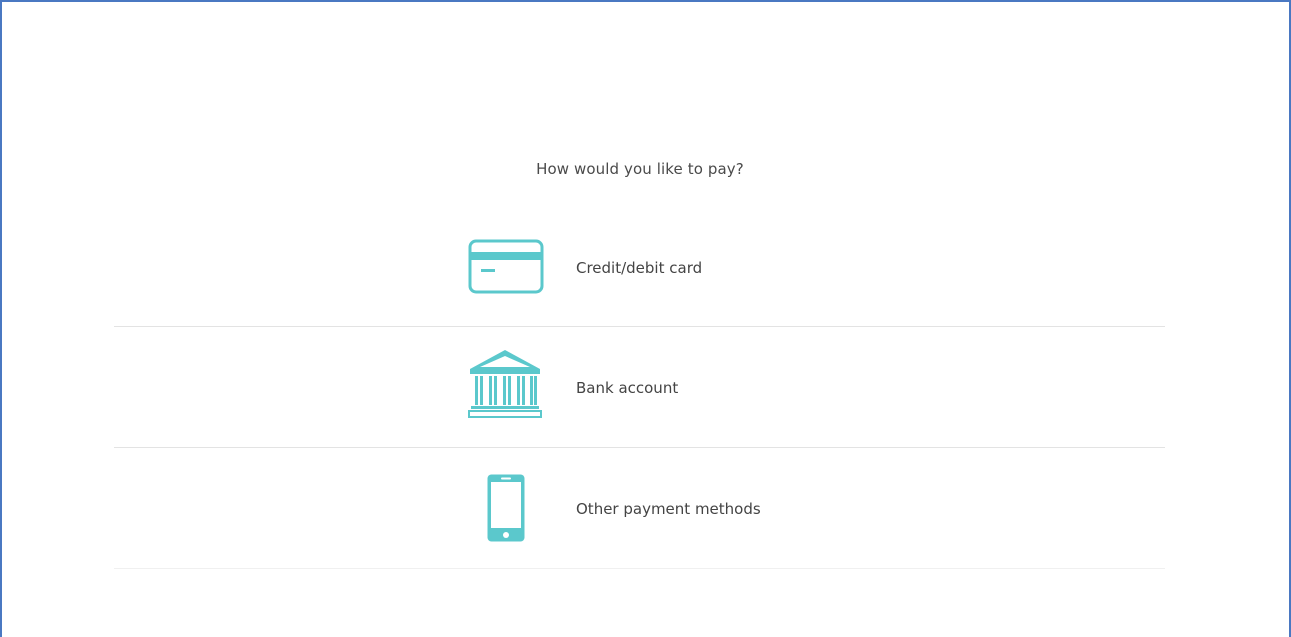 This screenshot has height=637, width=1291. I want to click on option-label: Other payment methods, so click(668, 509).